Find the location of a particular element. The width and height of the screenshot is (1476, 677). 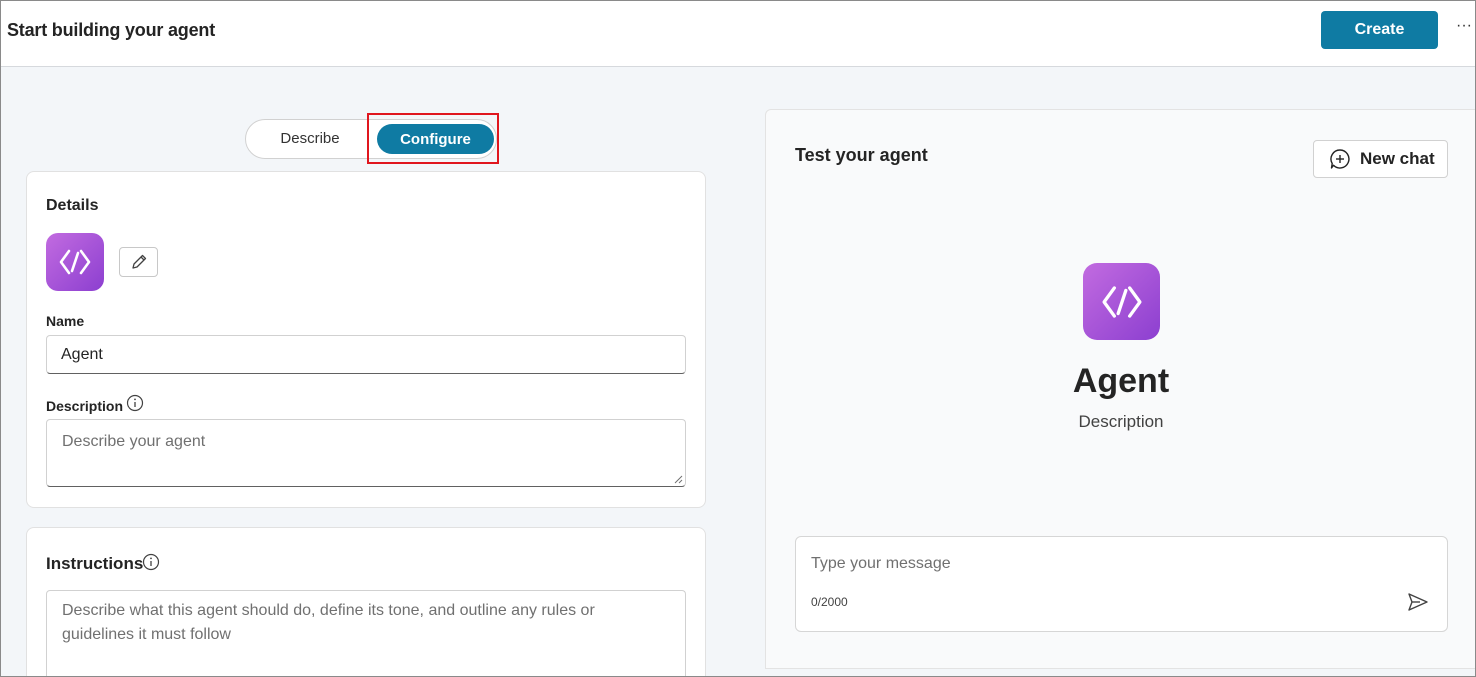

preview-agent-description: Description is located at coordinates (1121, 421).